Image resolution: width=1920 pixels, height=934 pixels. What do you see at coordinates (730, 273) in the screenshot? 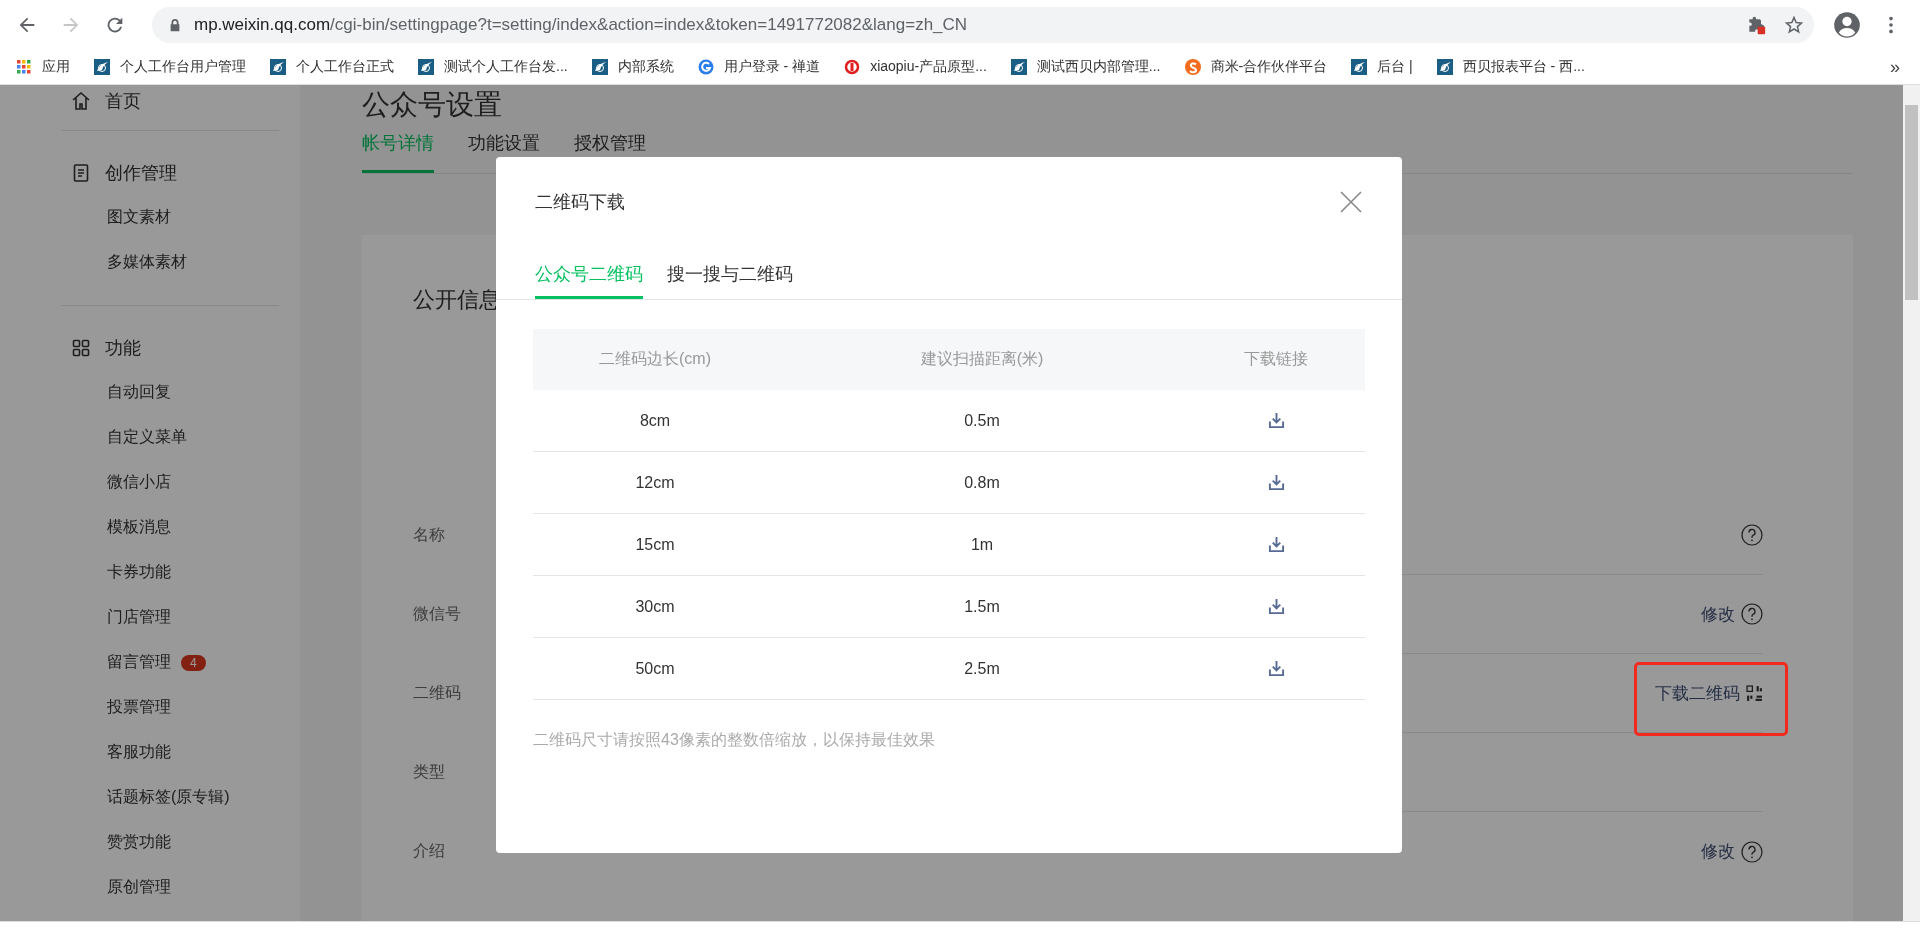
I see `tab: 搜一搜与二维码` at bounding box center [730, 273].